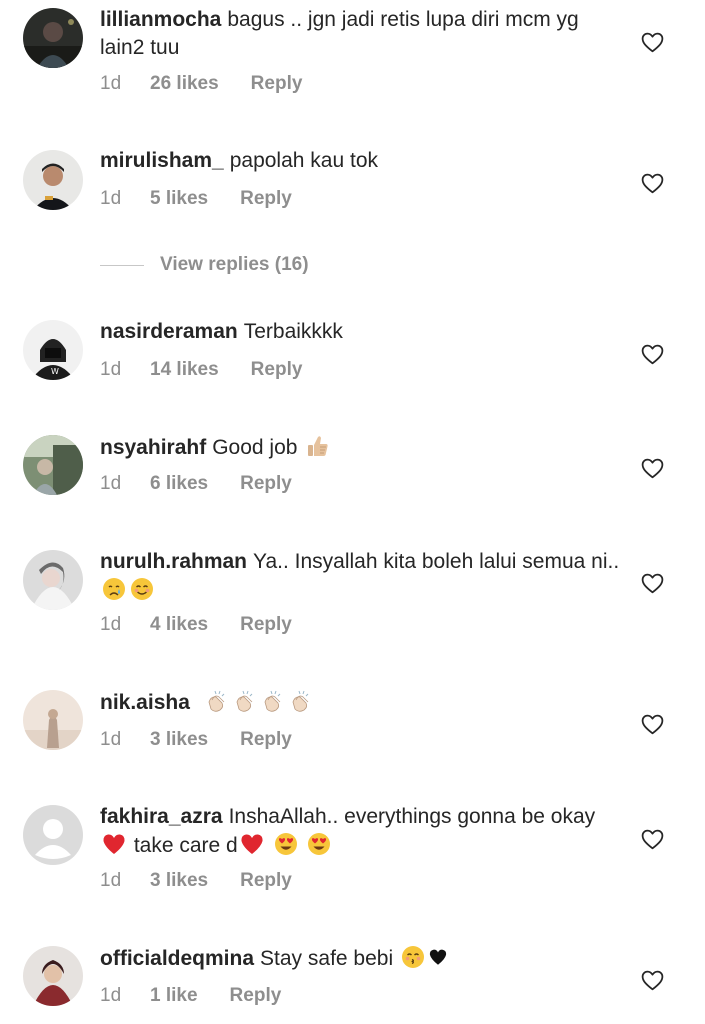 The image size is (705, 1024). Describe the element at coordinates (360, 702) in the screenshot. I see `comment-text: nik.aisha` at that location.